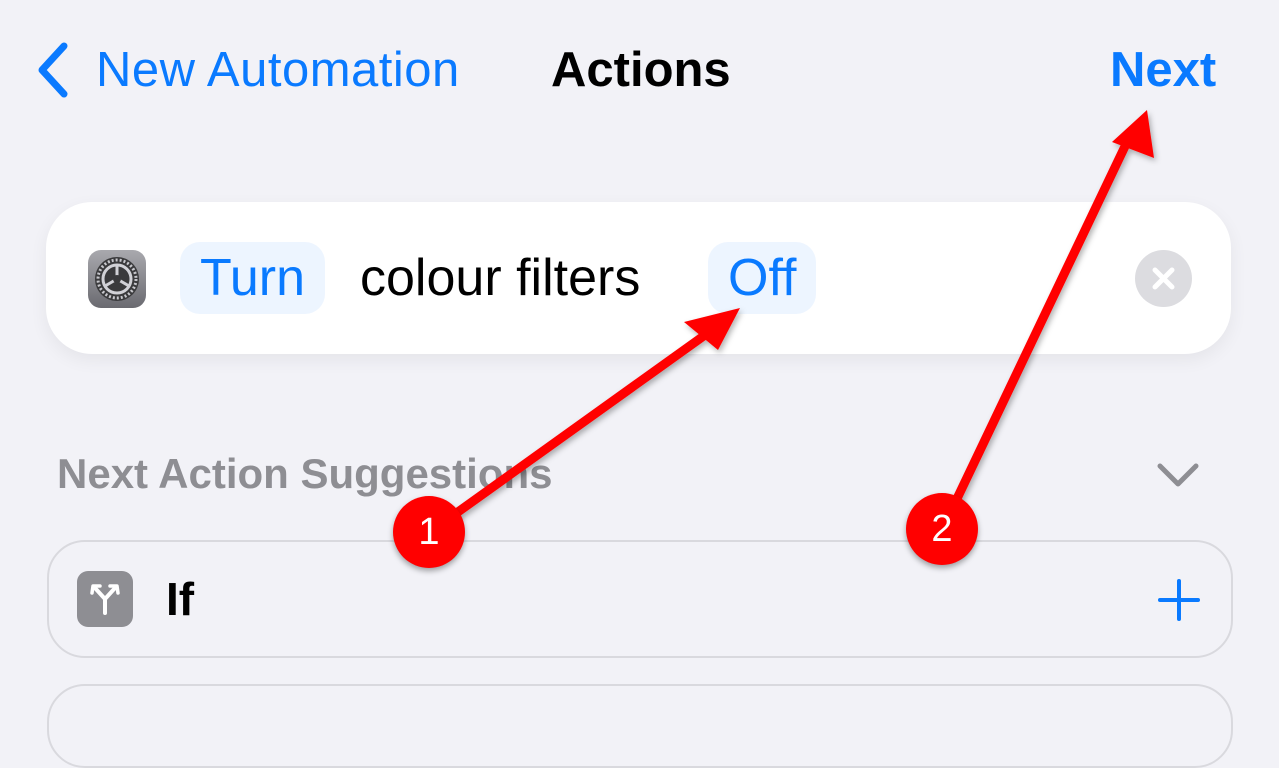 This screenshot has width=1279, height=768. Describe the element at coordinates (762, 278) in the screenshot. I see `state-parameter: Off` at that location.